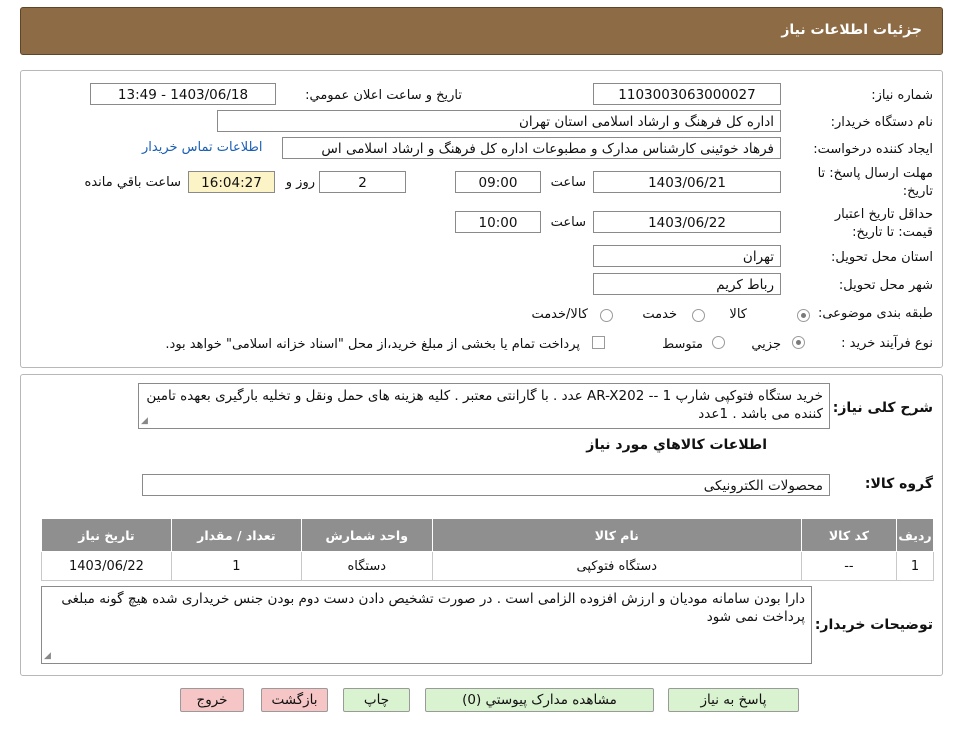 This screenshot has height=733, width=953. What do you see at coordinates (106, 566) in the screenshot?
I see `cell-need-date: 1403/06/22` at bounding box center [106, 566].